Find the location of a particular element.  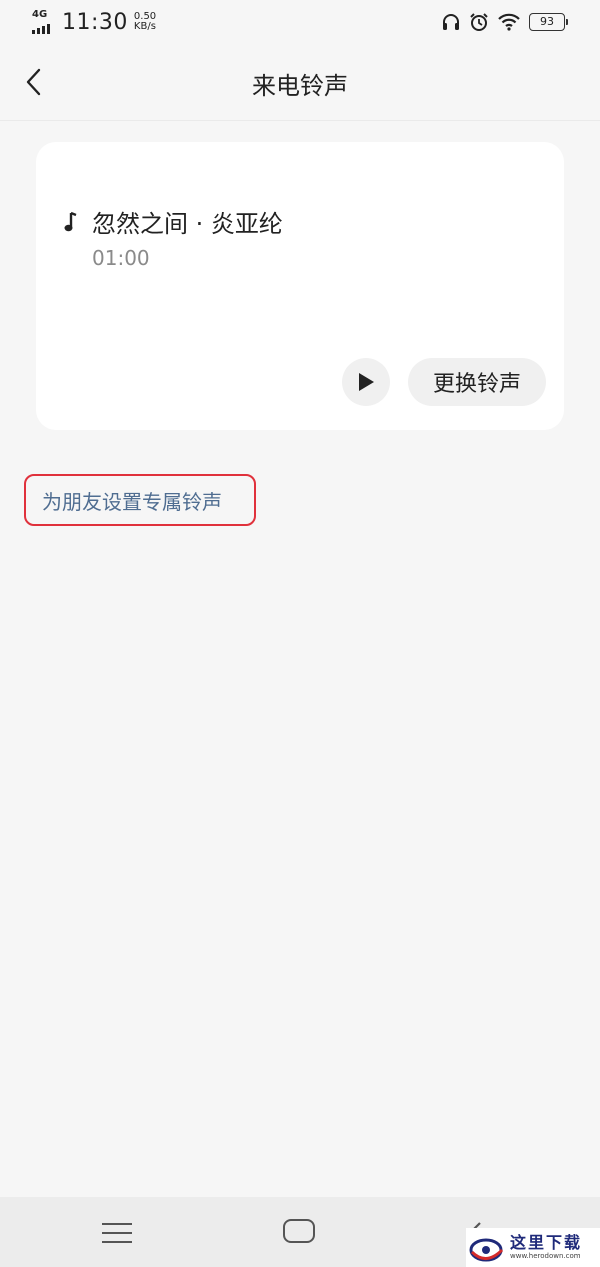

status-right: 93 is located at coordinates (504, 22).